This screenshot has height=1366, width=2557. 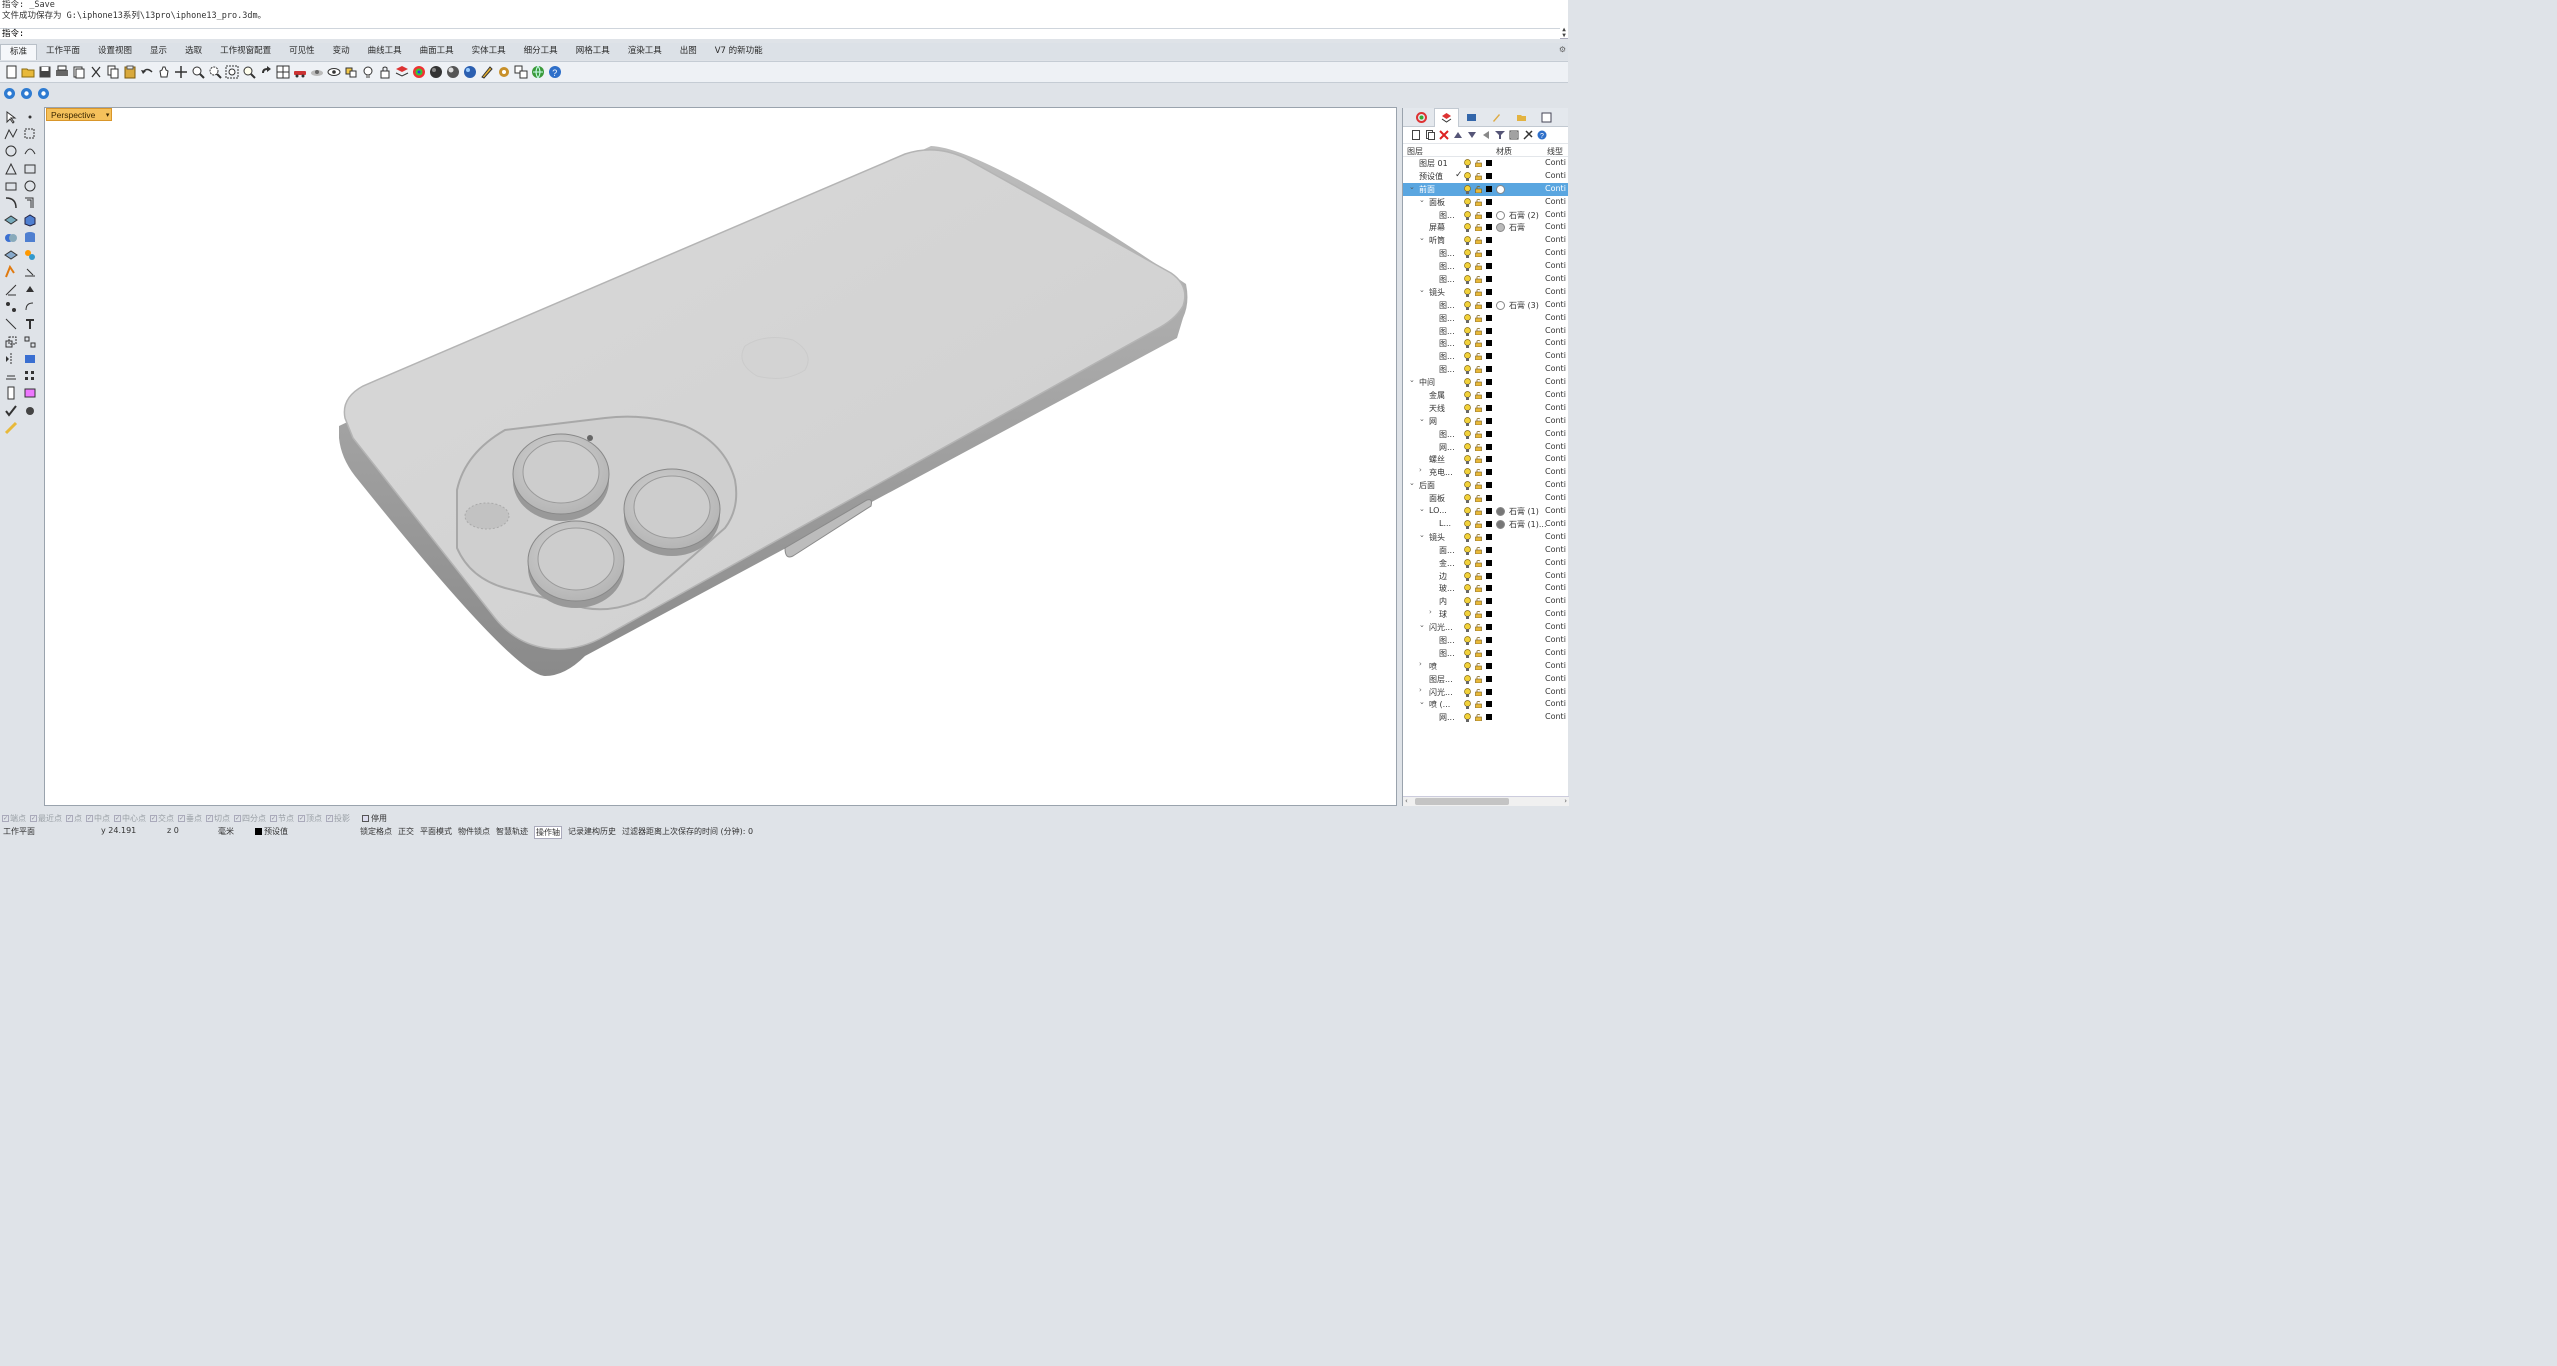 What do you see at coordinates (29, 151) in the screenshot?
I see `arc-icon` at bounding box center [29, 151].